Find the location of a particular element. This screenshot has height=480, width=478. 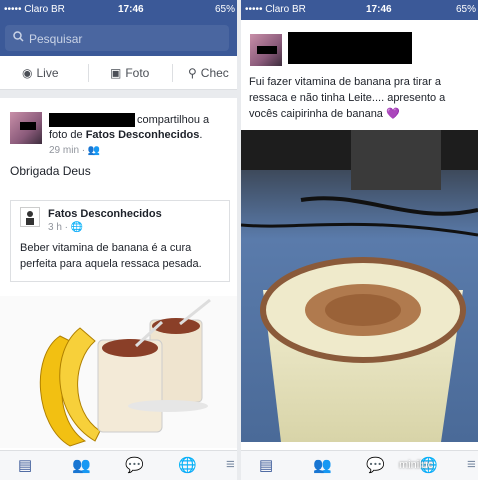

page-avatar is located at coordinates (30, 217).